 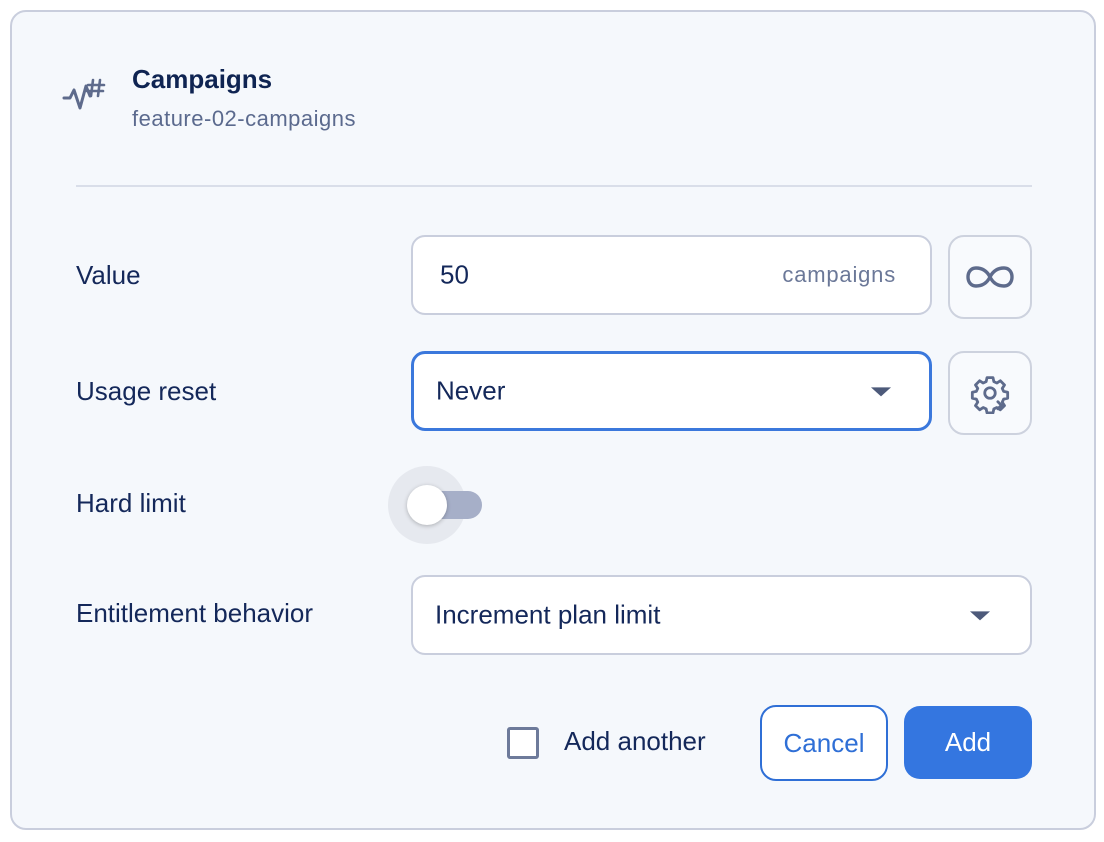 What do you see at coordinates (454, 274) in the screenshot?
I see `value-input-text: 50` at bounding box center [454, 274].